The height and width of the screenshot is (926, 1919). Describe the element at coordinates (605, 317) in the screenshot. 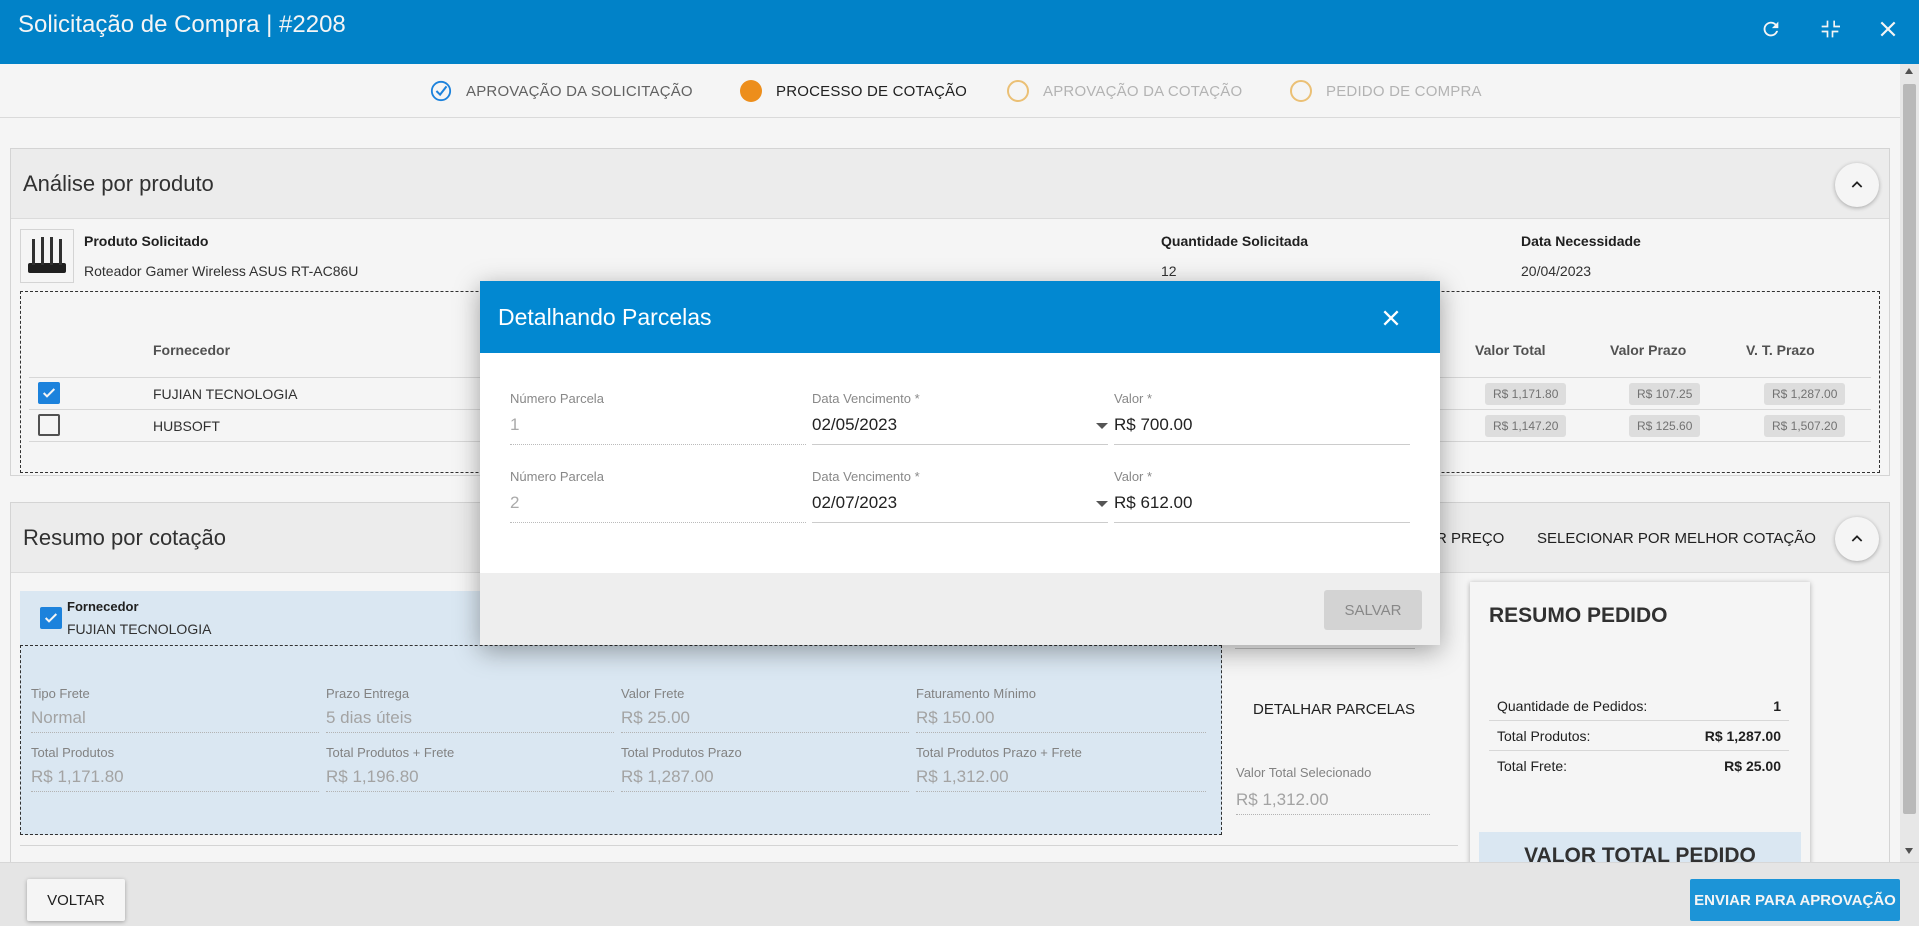

I see `dialog-title: Detalhando Parcelas` at that location.